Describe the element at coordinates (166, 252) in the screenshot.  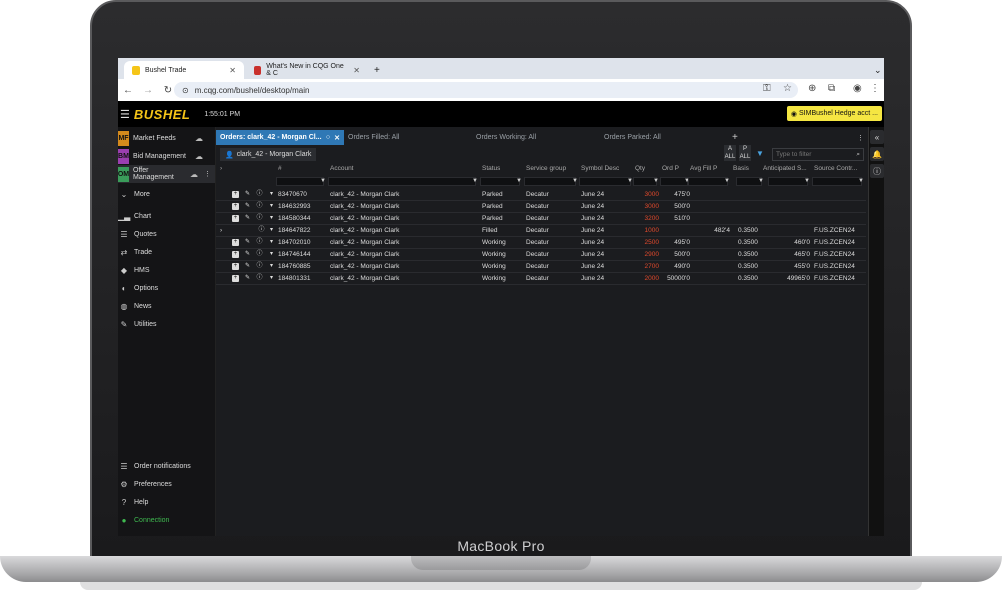
I see `sidebar-item-trade: ⇄ Trade` at that location.